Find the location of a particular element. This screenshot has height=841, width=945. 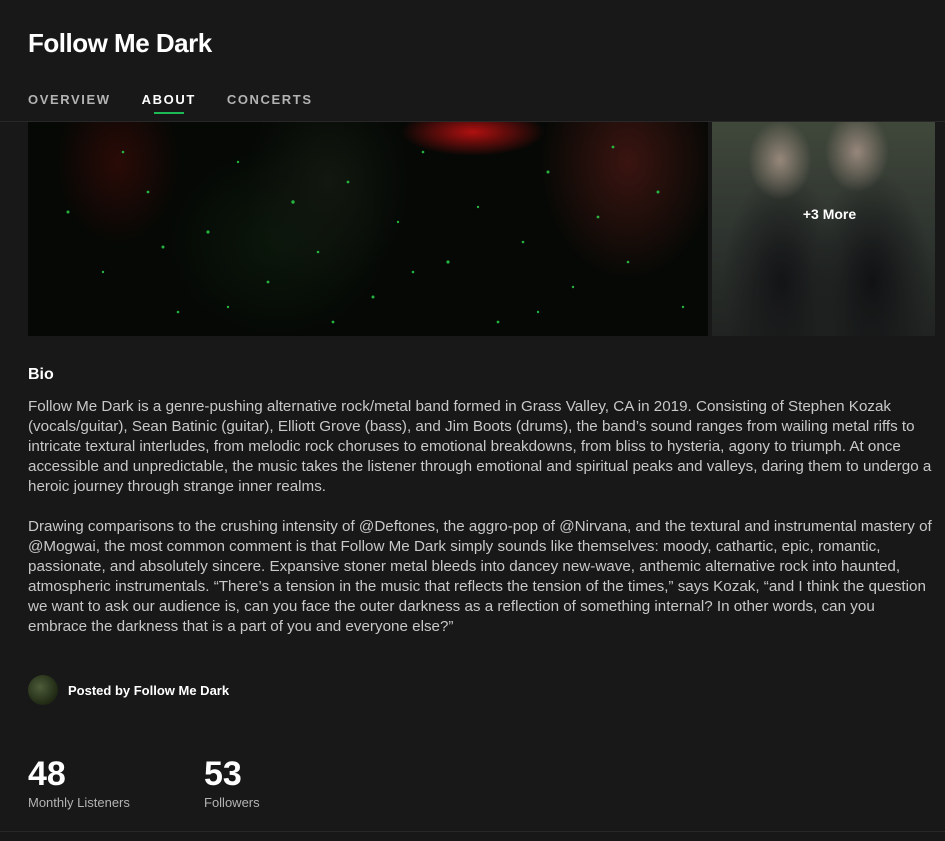

more-photos-label: +3 More is located at coordinates (829, 214).